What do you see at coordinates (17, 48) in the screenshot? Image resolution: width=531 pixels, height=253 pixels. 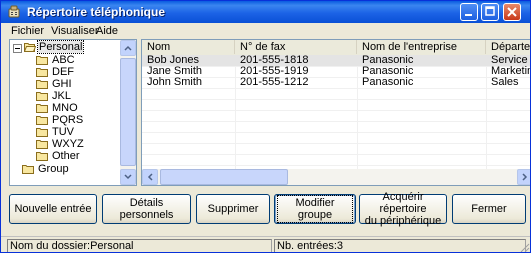 I see `collapse-icon` at bounding box center [17, 48].